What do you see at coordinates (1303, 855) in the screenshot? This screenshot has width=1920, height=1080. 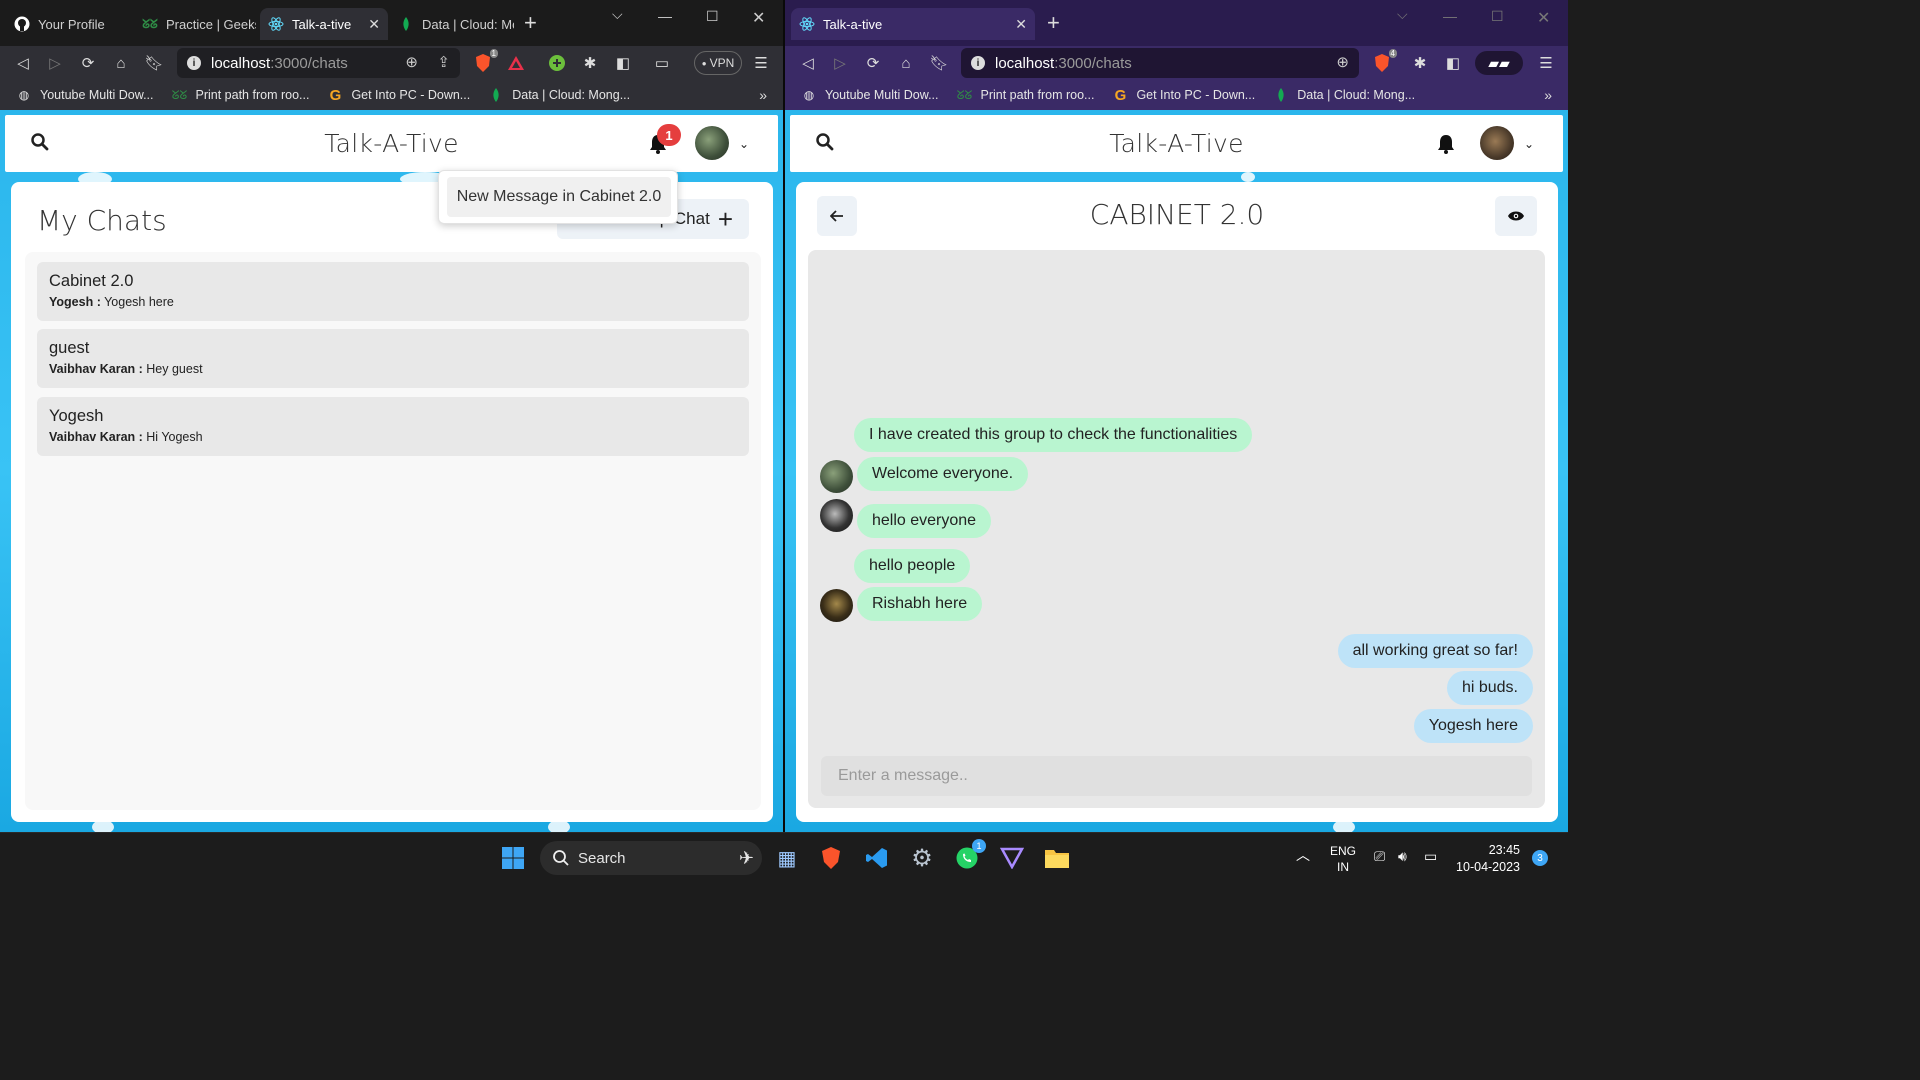 I see `show-hidden-icons-chevron-icon: ︿` at bounding box center [1303, 855].